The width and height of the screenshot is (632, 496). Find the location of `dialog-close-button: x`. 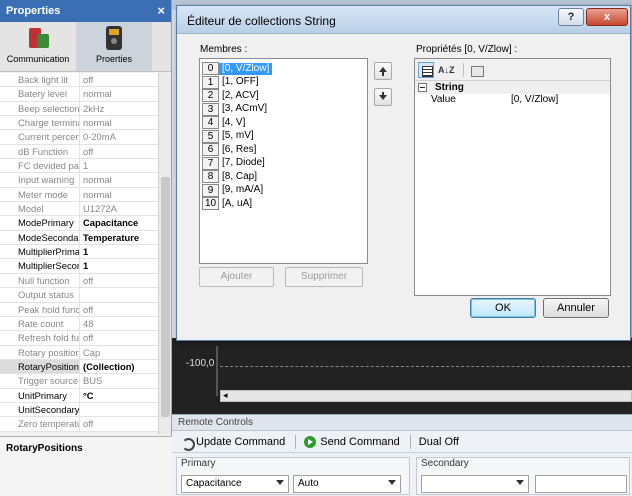

dialog-close-button: x is located at coordinates (607, 17).